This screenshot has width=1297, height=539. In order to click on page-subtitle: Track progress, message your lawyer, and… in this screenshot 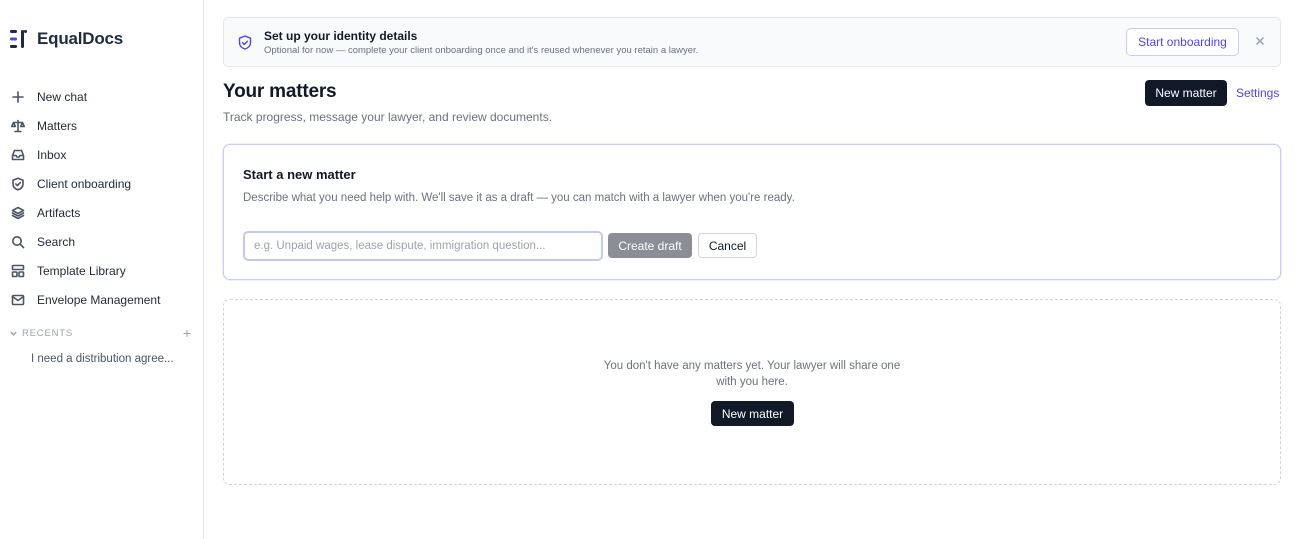, I will do `click(388, 117)`.